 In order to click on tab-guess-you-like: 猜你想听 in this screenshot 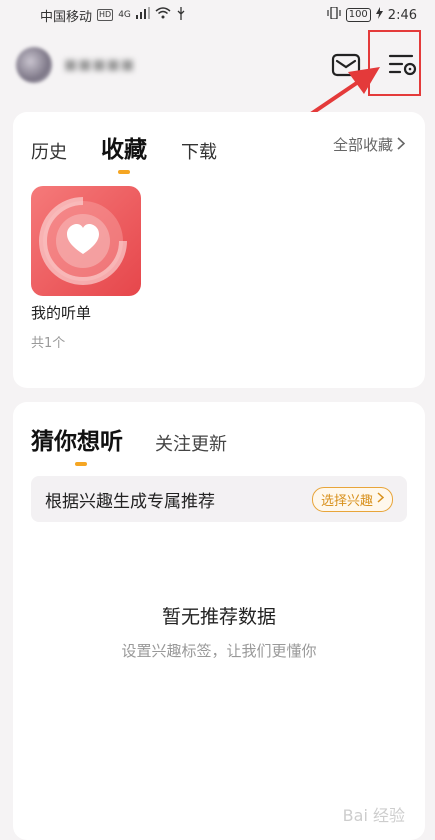, I will do `click(77, 444)`.